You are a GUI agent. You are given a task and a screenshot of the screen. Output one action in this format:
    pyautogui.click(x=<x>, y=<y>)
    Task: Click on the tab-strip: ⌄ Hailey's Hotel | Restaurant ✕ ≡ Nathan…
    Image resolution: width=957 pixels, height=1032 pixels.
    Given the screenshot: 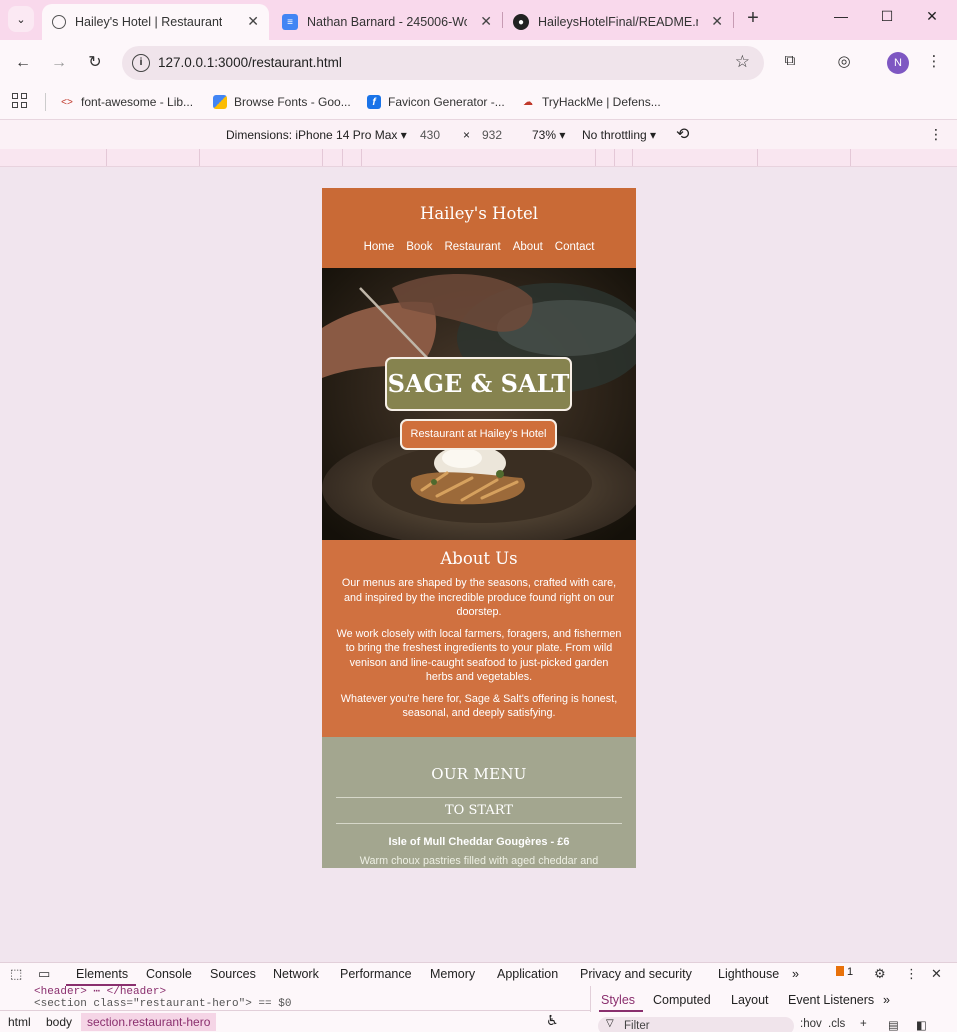 What is the action you would take?
    pyautogui.click(x=478, y=20)
    